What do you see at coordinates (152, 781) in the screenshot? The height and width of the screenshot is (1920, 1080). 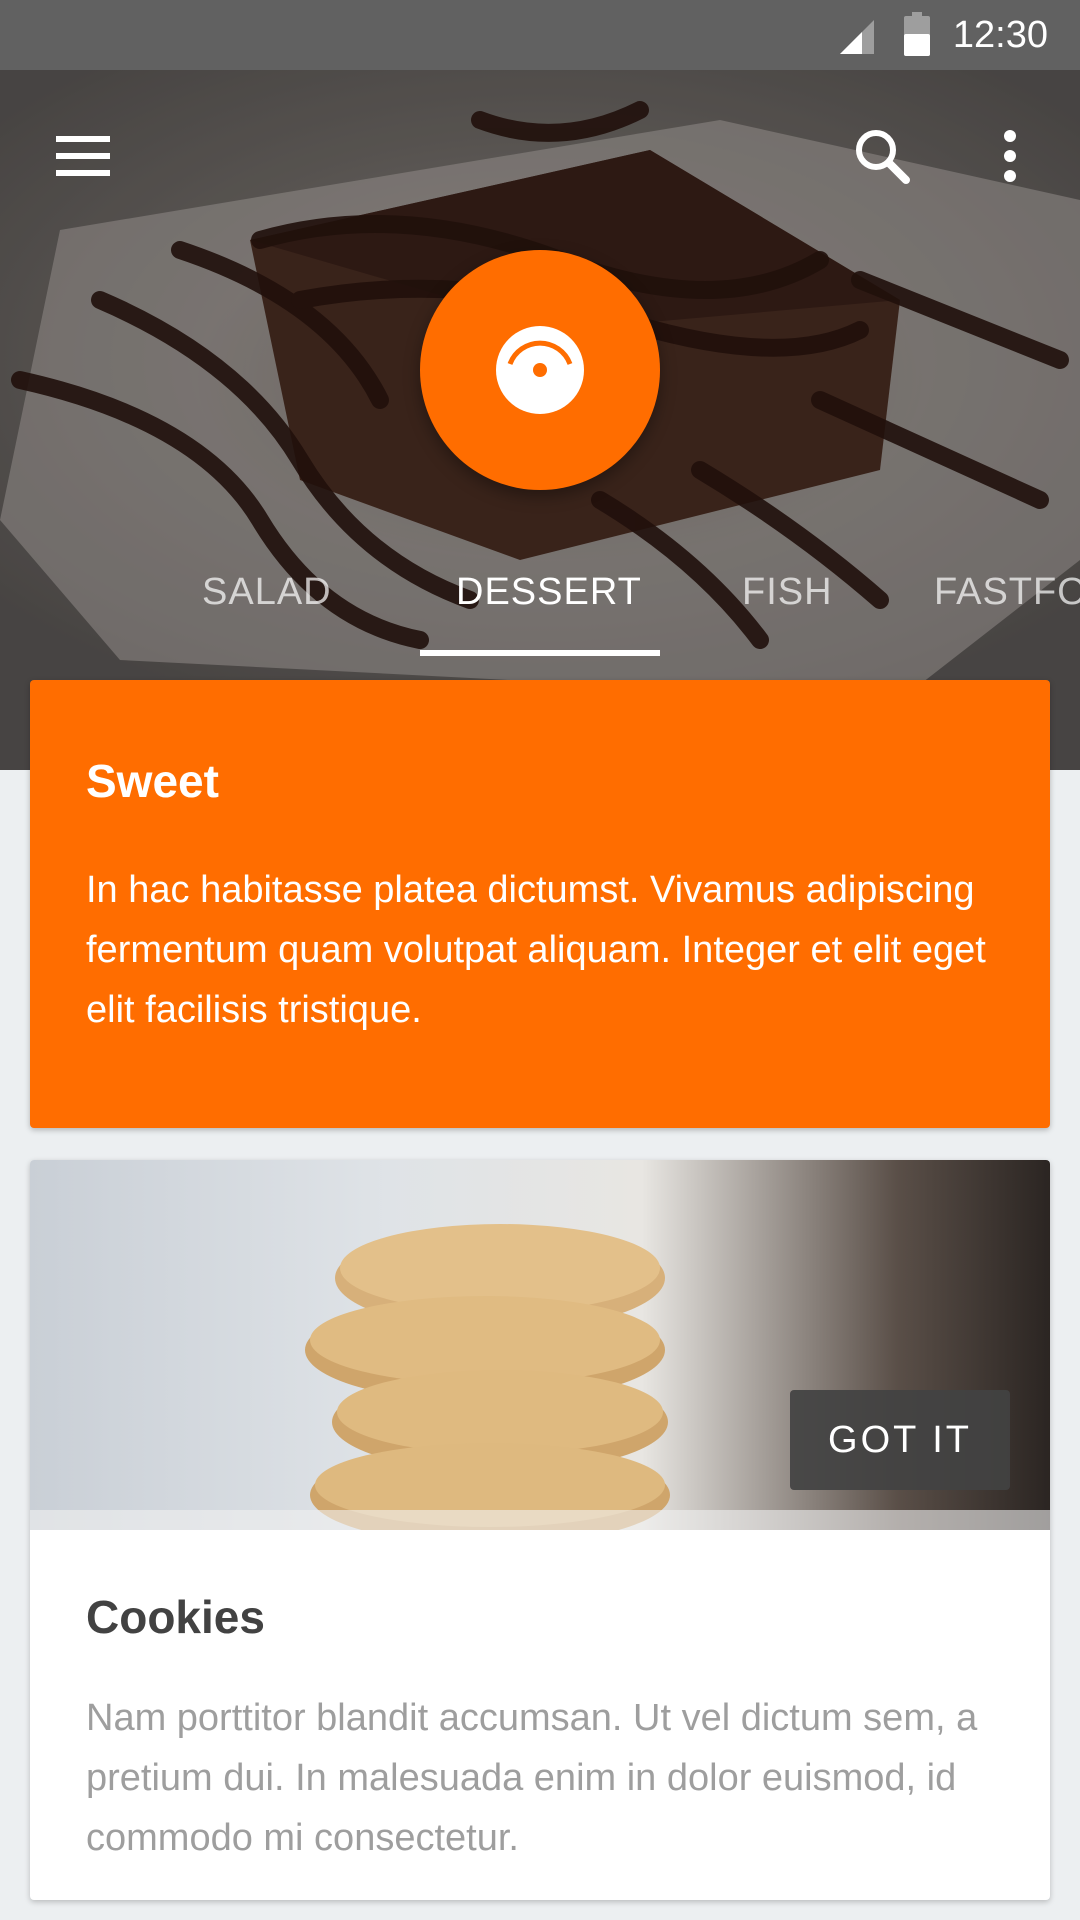 I see `sweet-card-title: Sweet` at bounding box center [152, 781].